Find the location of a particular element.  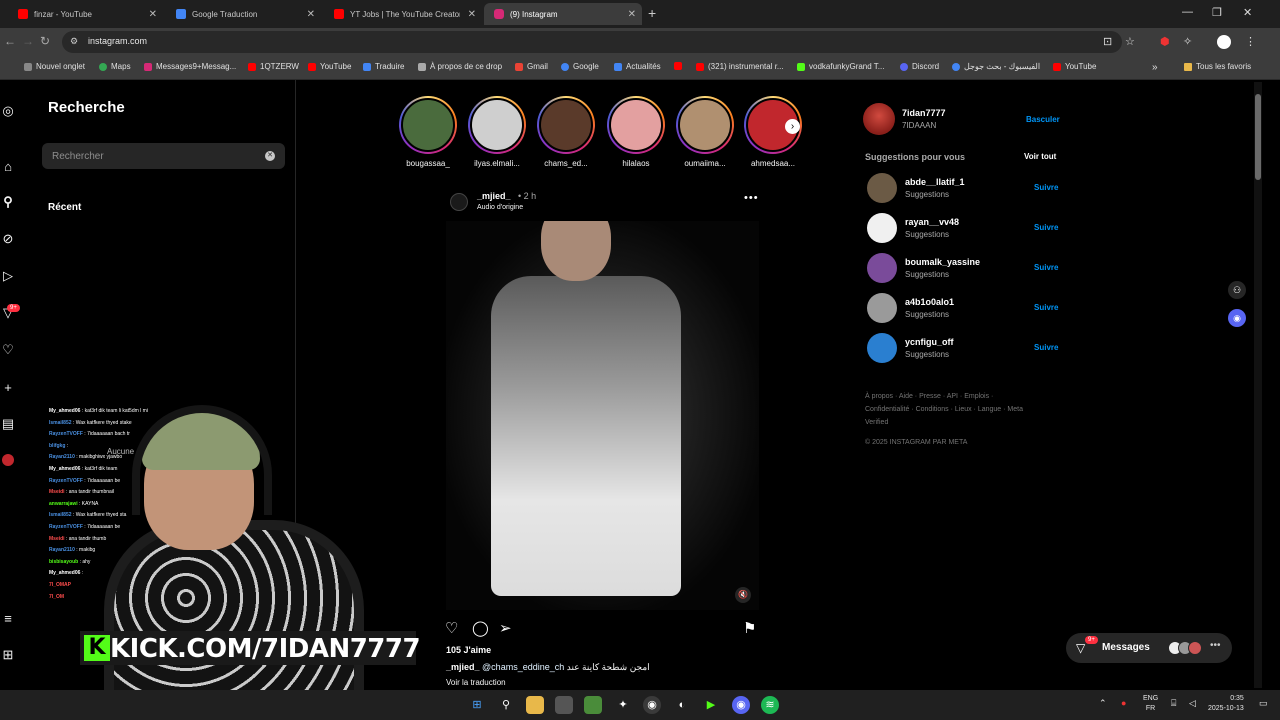

bookmark-item: Nouvel onglet is located at coordinates (54, 66).